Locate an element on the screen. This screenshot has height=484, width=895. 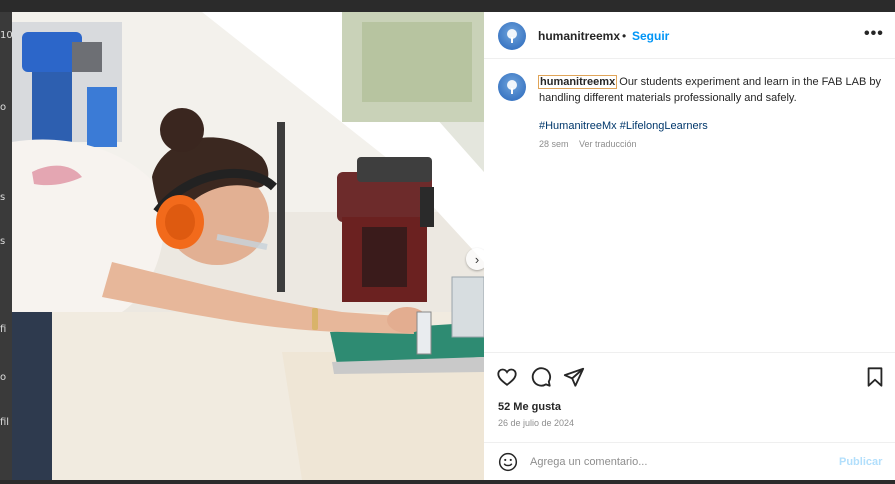
follow-button: Seguir is located at coordinates (650, 36).